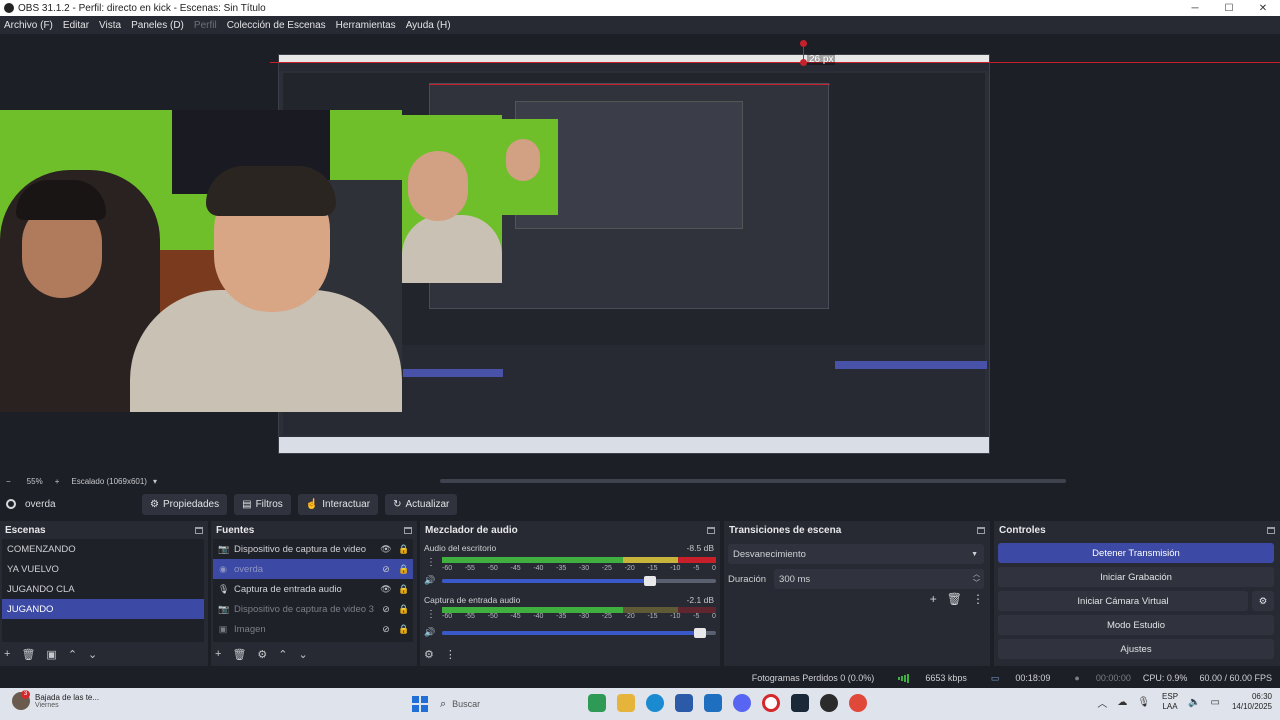 The height and width of the screenshot is (720, 1280). What do you see at coordinates (303, 654) in the screenshot?
I see `move-source-down-button: ⌄` at bounding box center [303, 654].